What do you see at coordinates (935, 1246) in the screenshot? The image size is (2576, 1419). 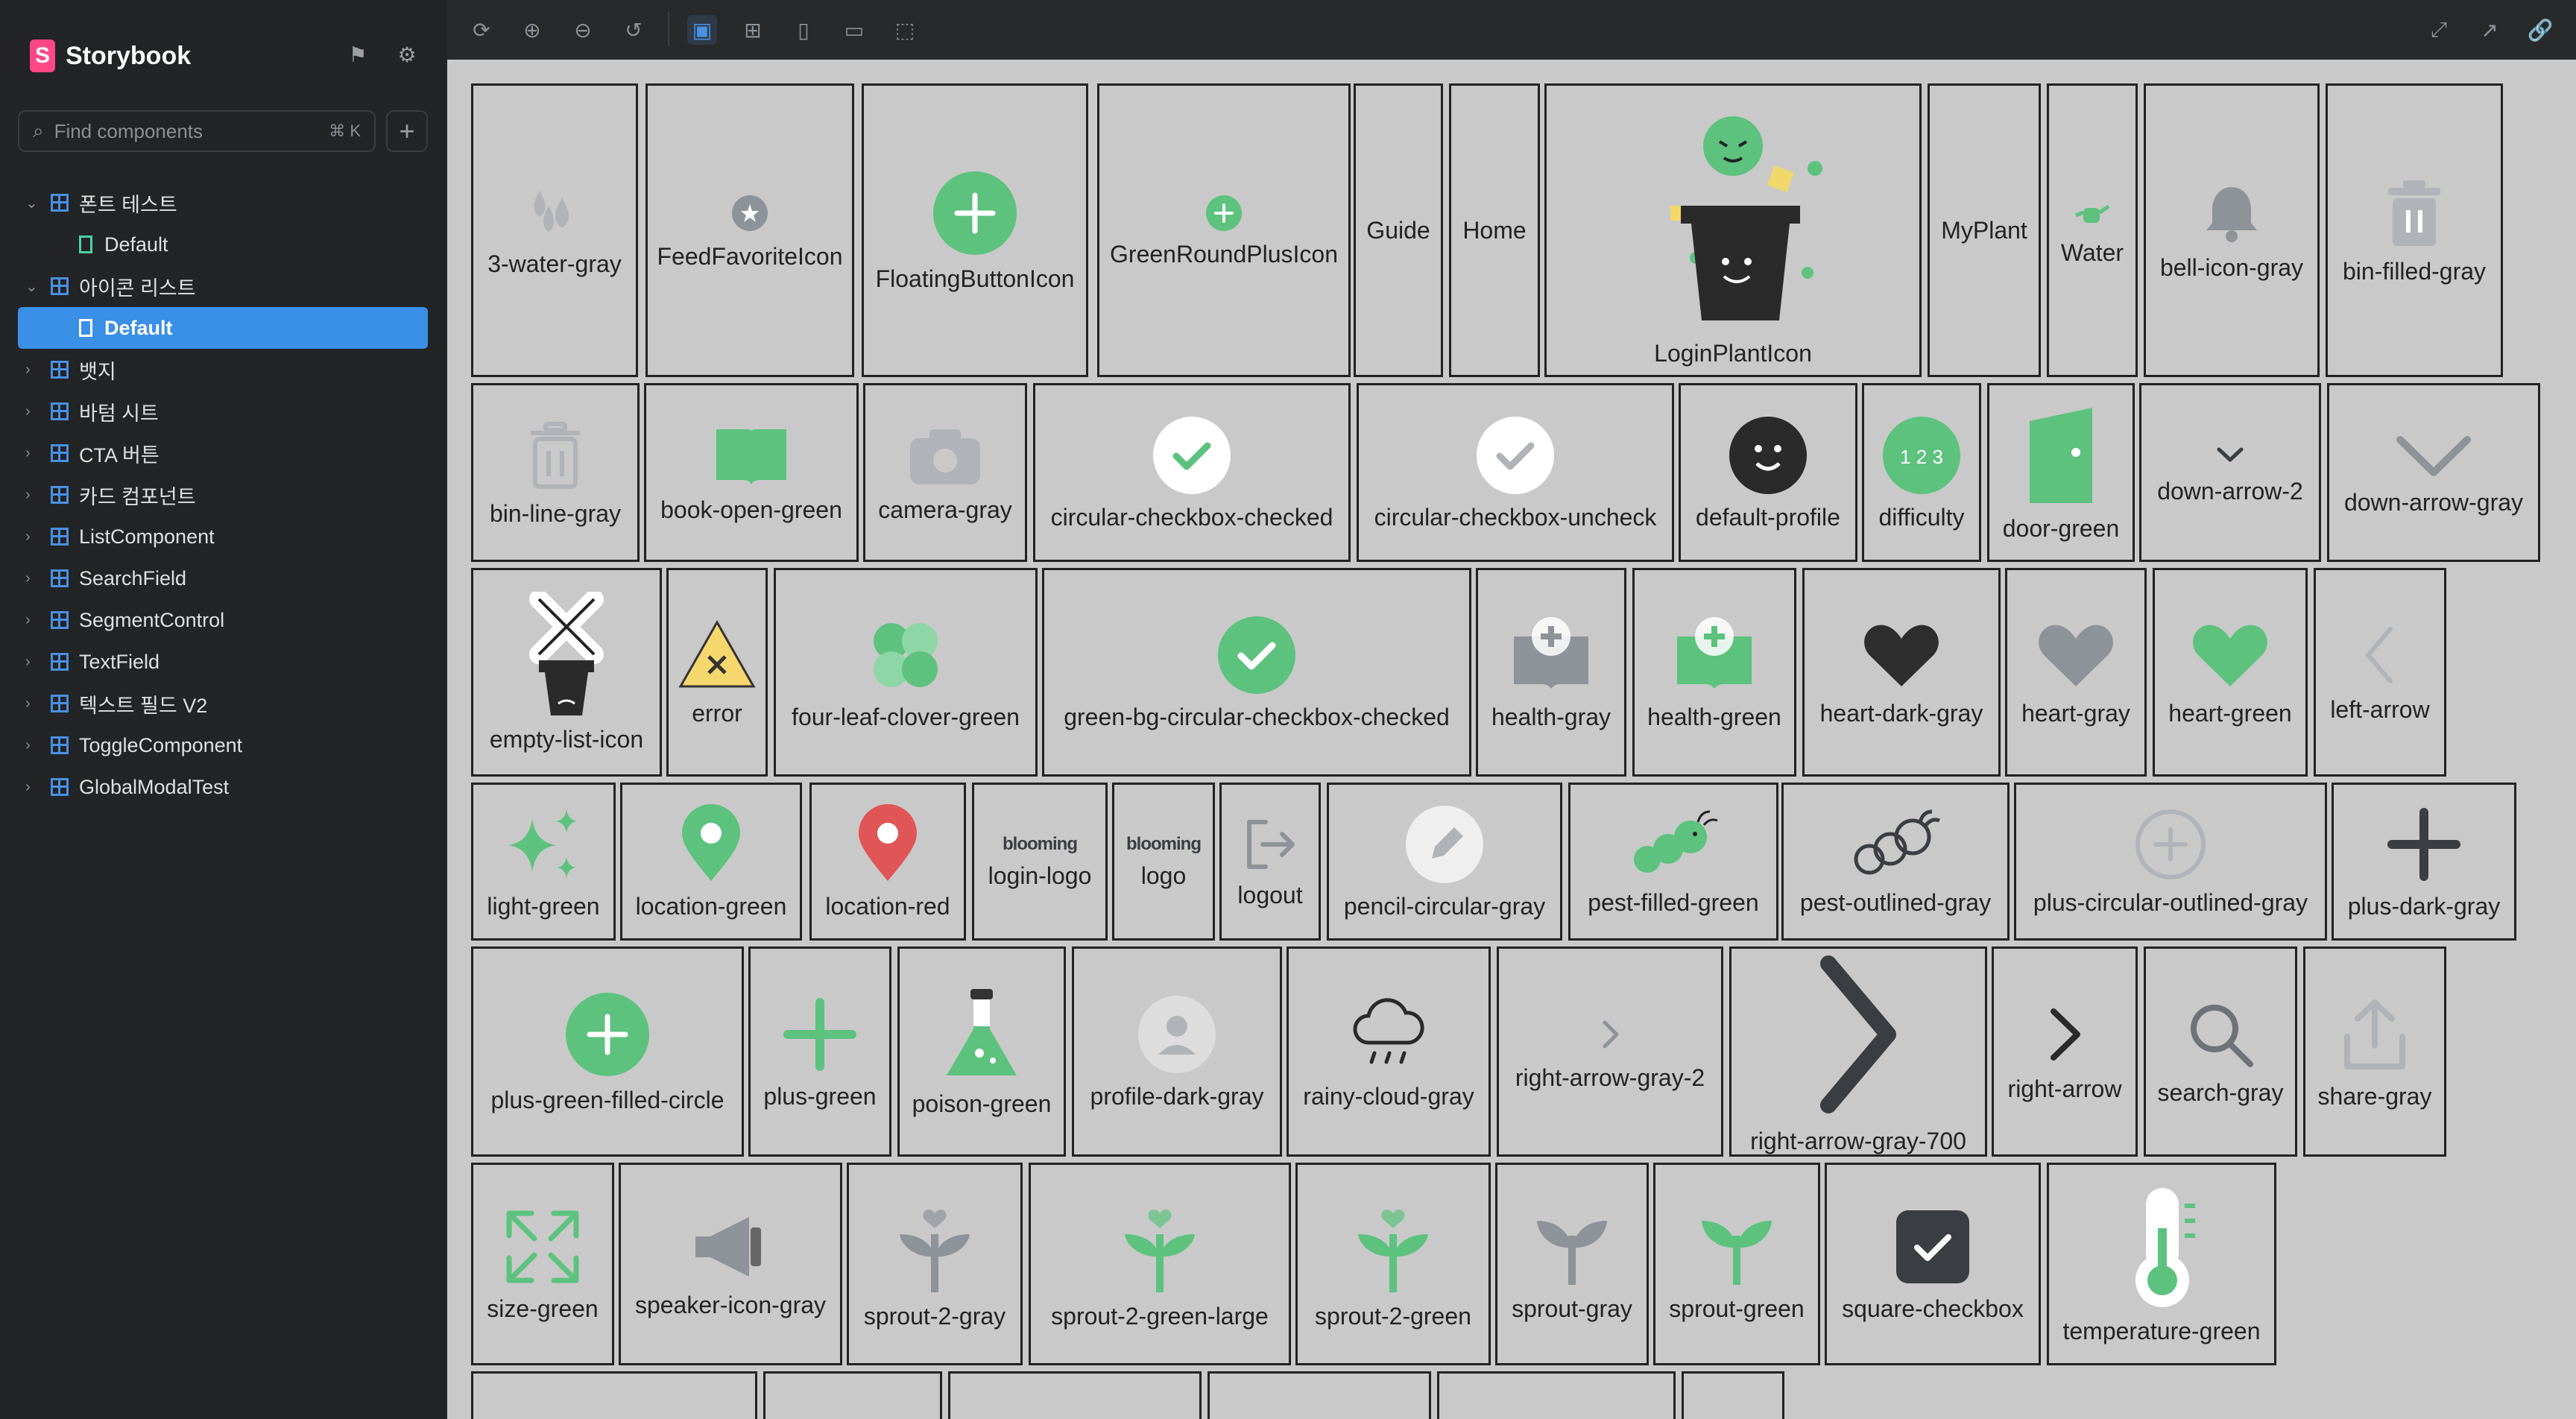 I see `sprout-2-gray-icon` at bounding box center [935, 1246].